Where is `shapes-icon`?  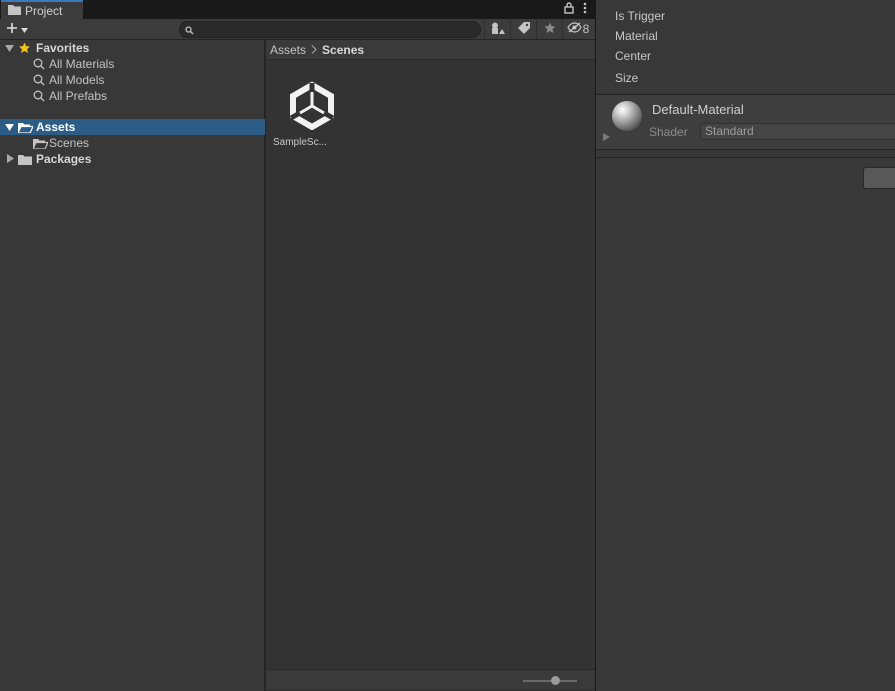 shapes-icon is located at coordinates (498, 29).